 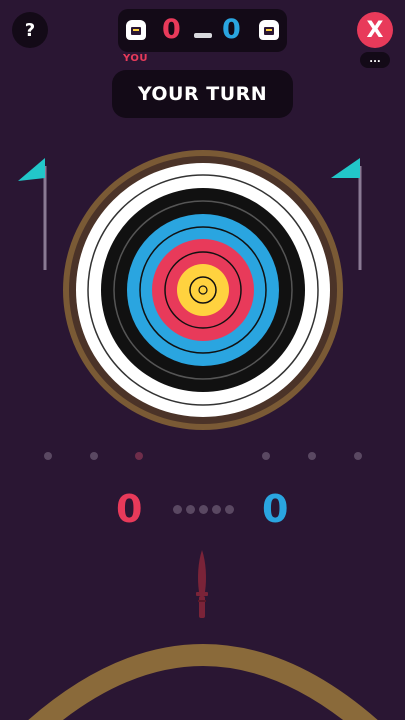 What do you see at coordinates (32, 214) in the screenshot?
I see `flag-icon` at bounding box center [32, 214].